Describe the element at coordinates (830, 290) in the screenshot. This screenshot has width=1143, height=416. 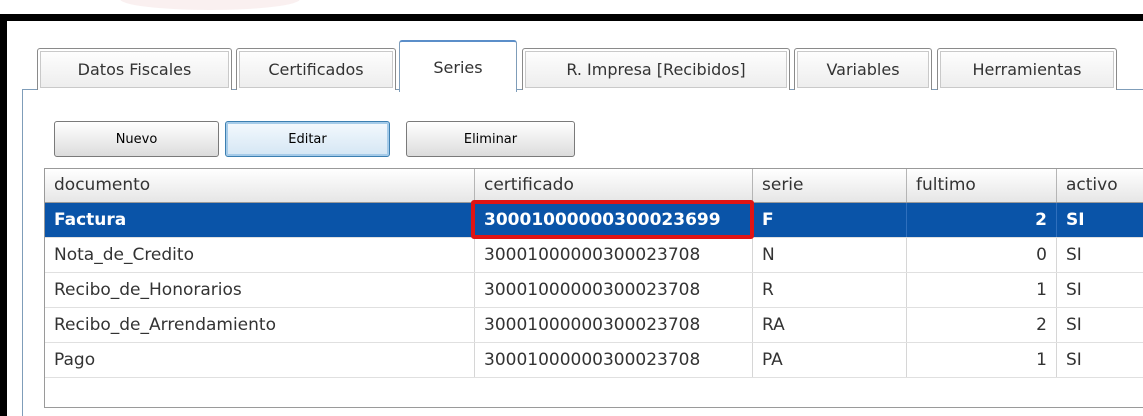
I see `cell-serie: R` at that location.